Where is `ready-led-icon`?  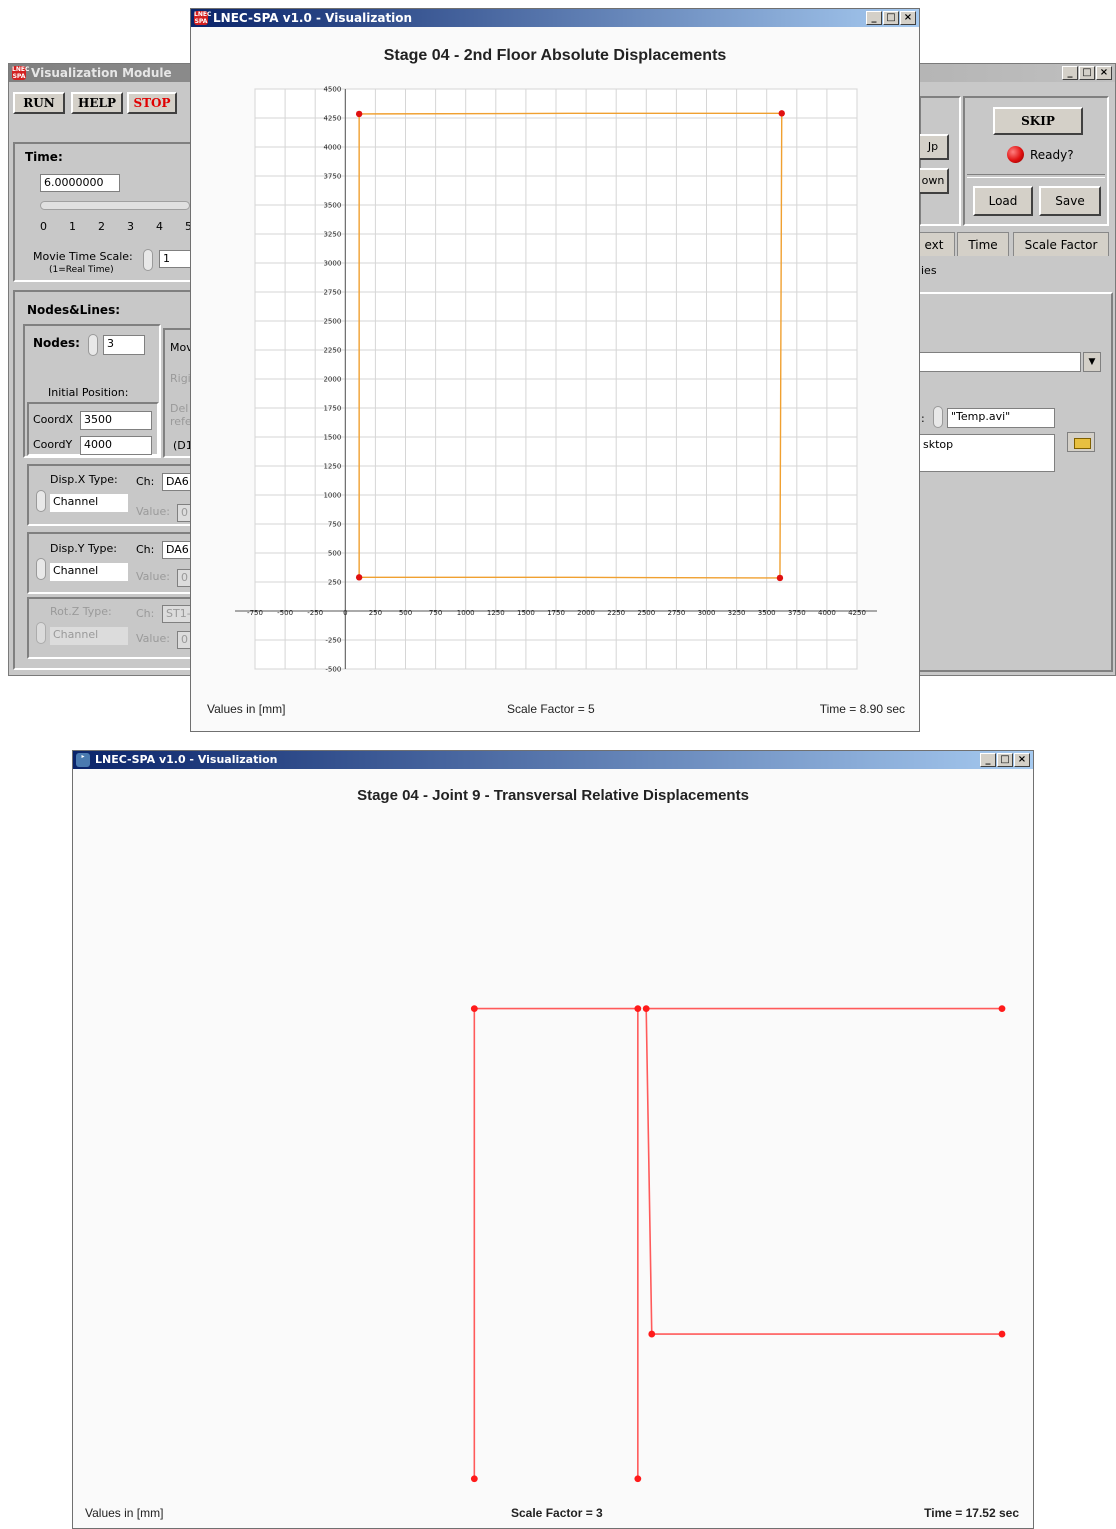 ready-led-icon is located at coordinates (1015, 154).